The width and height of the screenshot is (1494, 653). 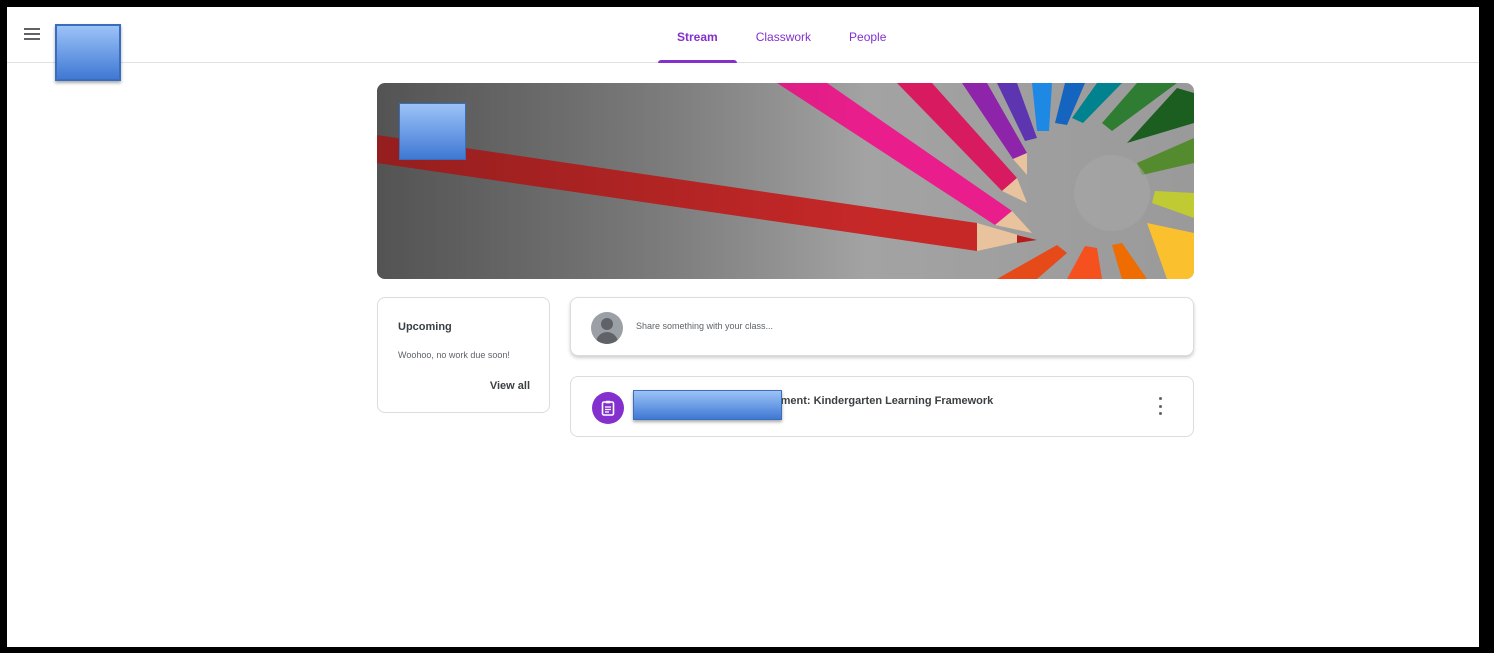 I want to click on redacted-author-name, so click(x=707, y=405).